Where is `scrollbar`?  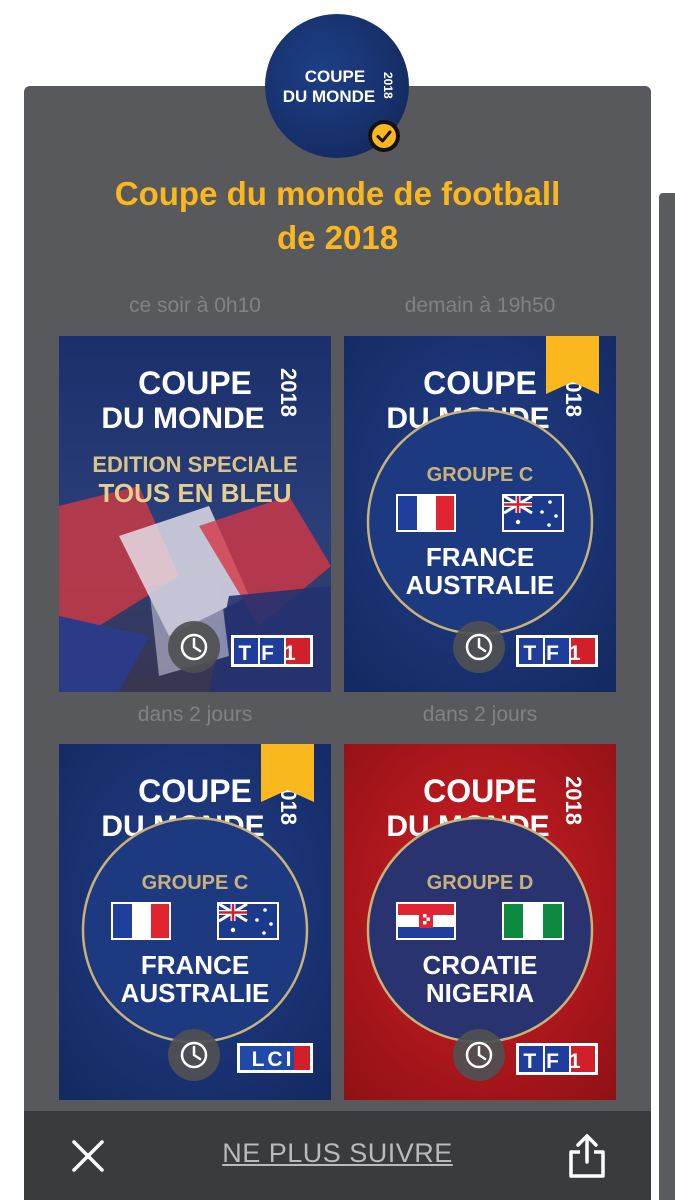
scrollbar is located at coordinates (667, 696).